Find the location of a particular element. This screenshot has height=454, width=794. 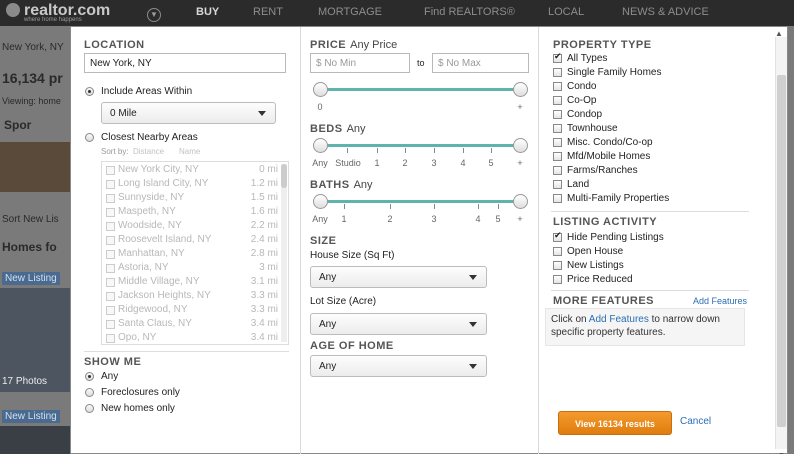

beds-slider-min-handle is located at coordinates (320, 145).